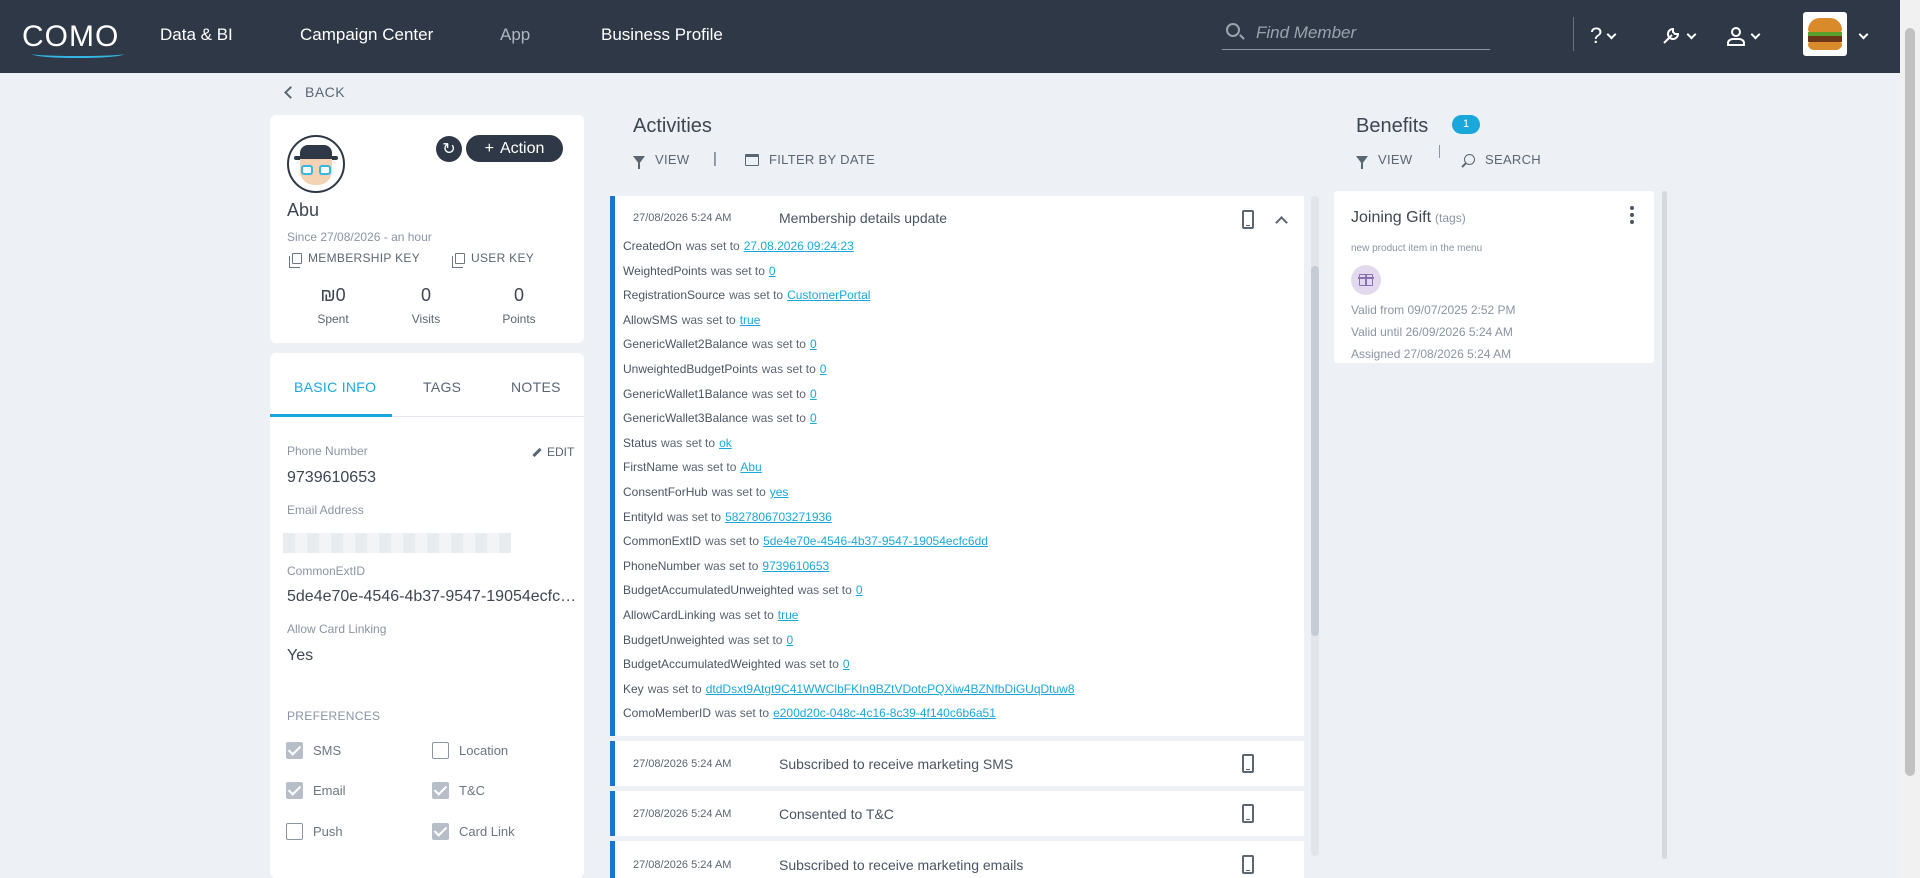 The width and height of the screenshot is (1920, 878). What do you see at coordinates (799, 246) in the screenshot?
I see `change-value-link: 27.08.2026 09:24:23` at bounding box center [799, 246].